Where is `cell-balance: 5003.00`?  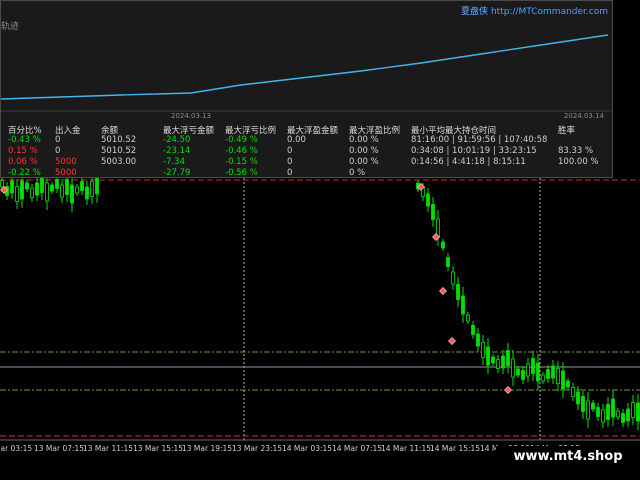 cell-balance: 5003.00 is located at coordinates (119, 162).